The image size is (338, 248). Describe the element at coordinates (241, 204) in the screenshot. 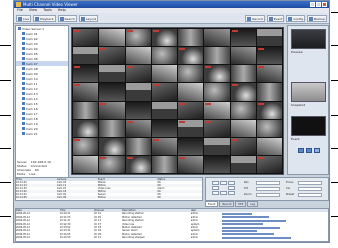

I see `tab-ptz: PTZ` at that location.